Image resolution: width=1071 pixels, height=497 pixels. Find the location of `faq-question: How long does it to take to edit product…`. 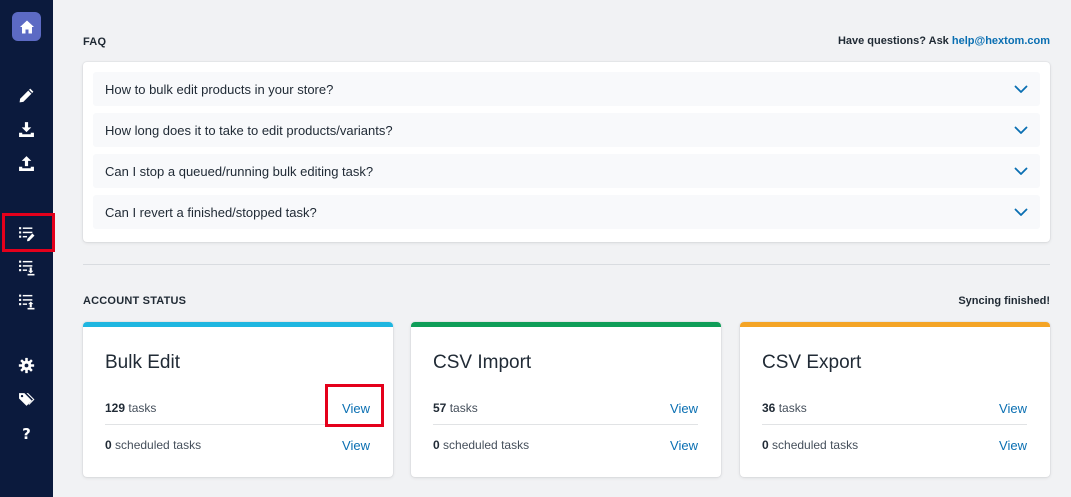

faq-question: How long does it to take to edit product… is located at coordinates (249, 130).